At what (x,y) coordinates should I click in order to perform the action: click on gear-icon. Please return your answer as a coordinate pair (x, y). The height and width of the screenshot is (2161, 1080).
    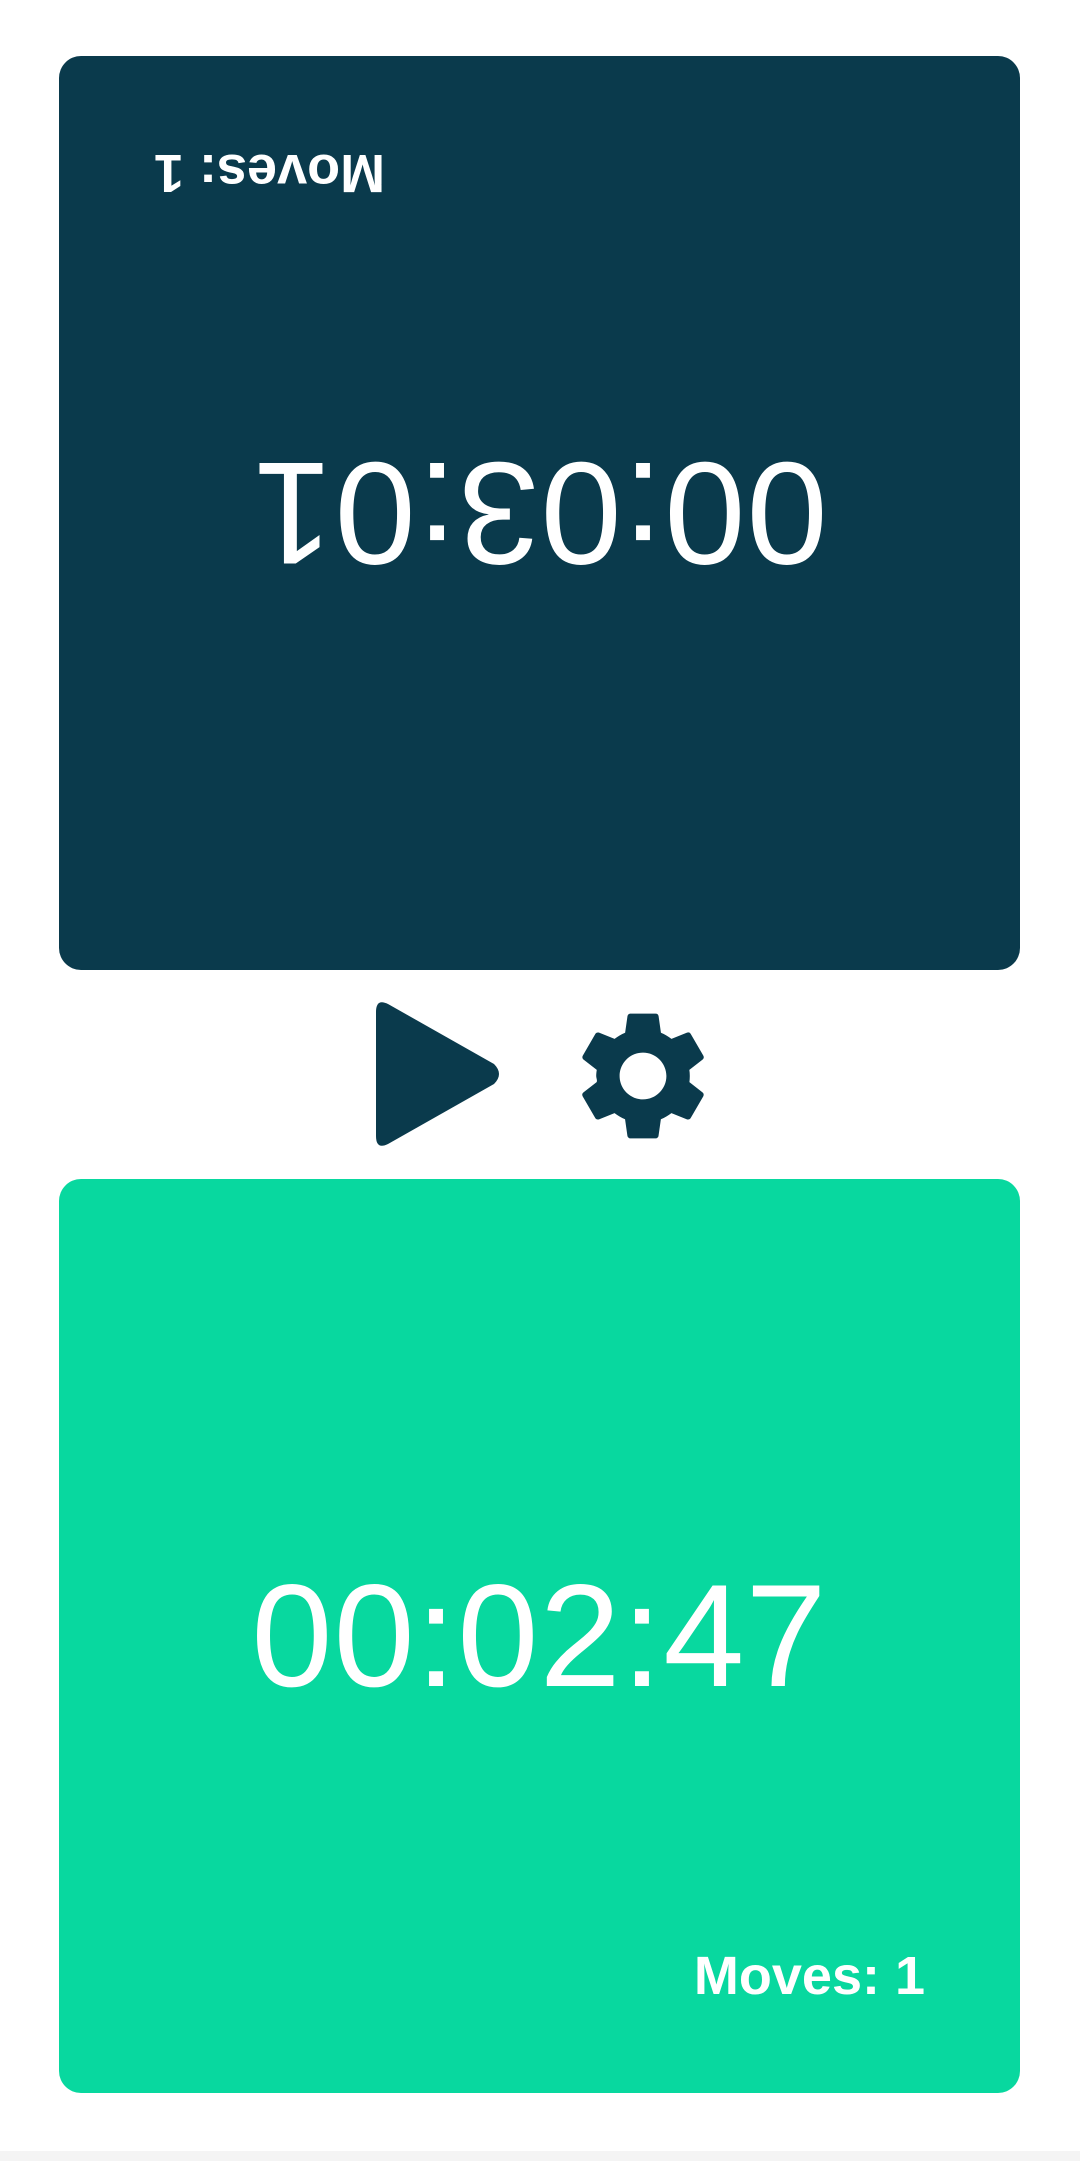
    Looking at the image, I should click on (643, 1076).